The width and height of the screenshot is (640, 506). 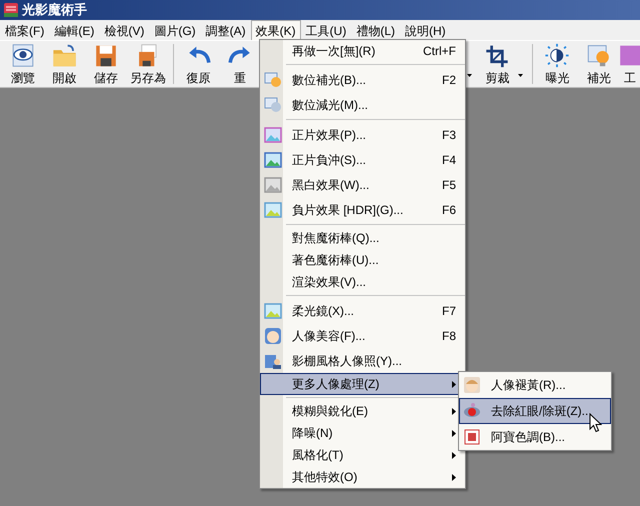 I want to click on shortcut-text: F5, so click(x=449, y=185).